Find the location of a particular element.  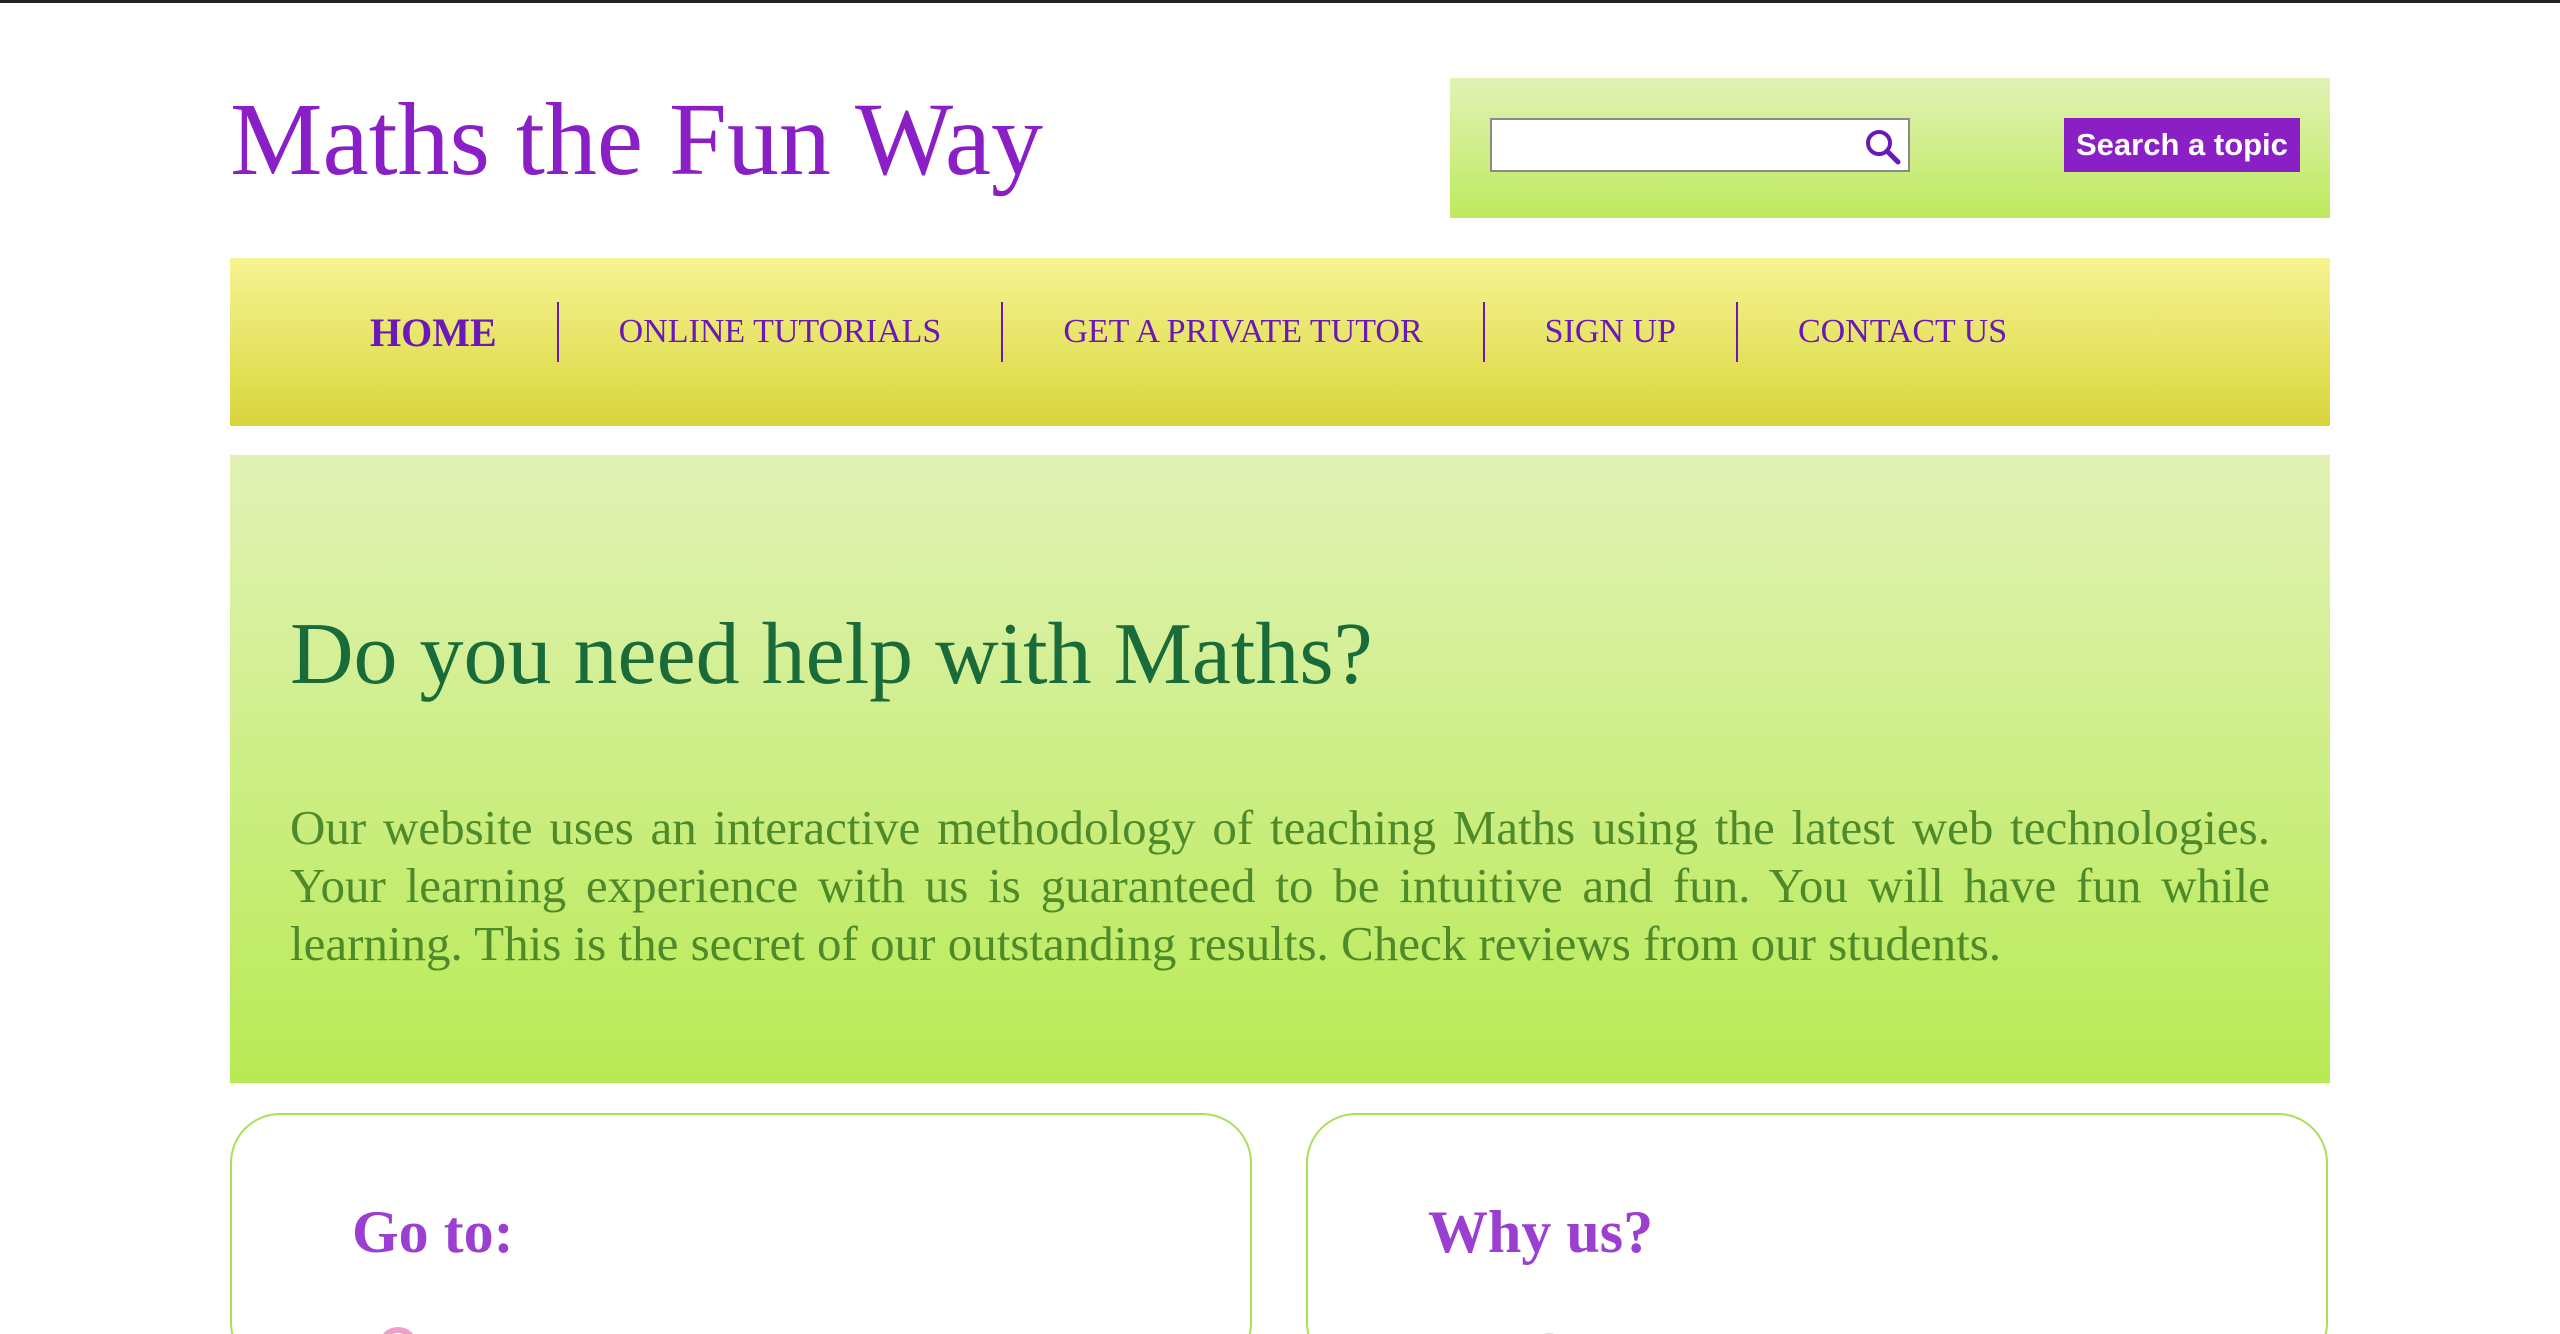

search-panel: Search a topic is located at coordinates (1890, 148).